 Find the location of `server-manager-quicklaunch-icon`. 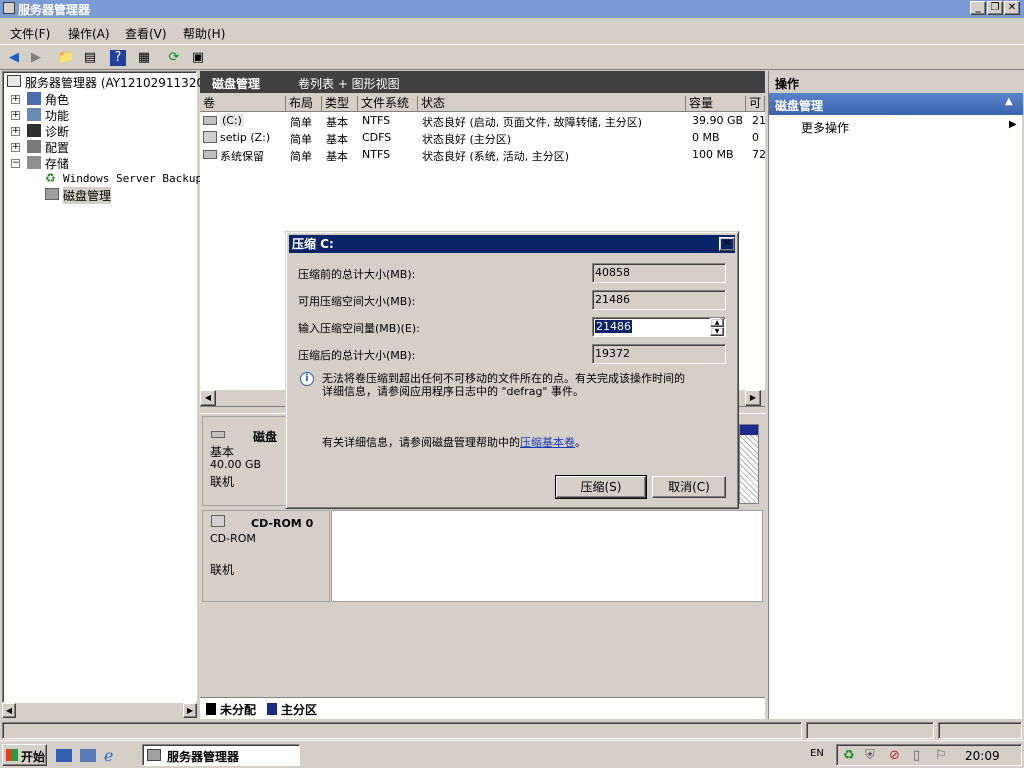

server-manager-quicklaunch-icon is located at coordinates (88, 755).